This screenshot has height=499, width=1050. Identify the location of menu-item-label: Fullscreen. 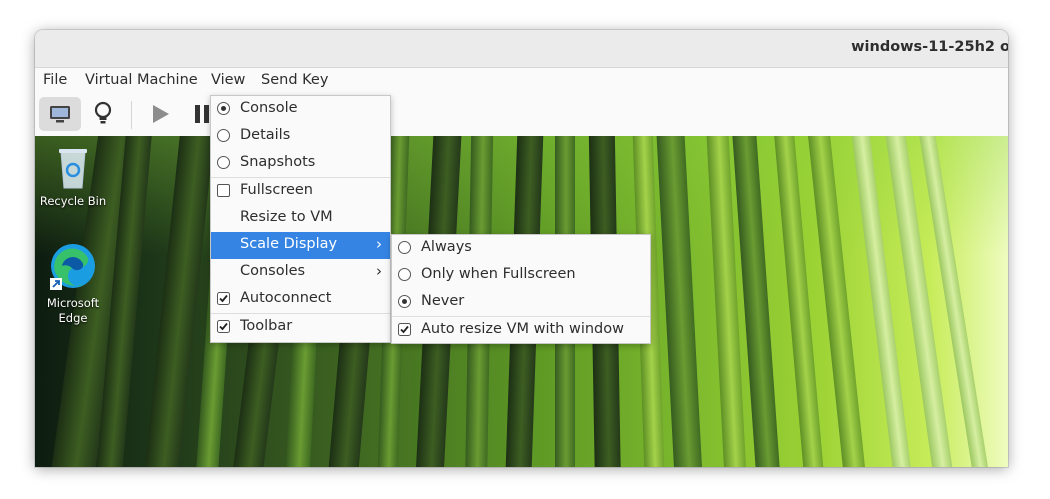
(276, 190).